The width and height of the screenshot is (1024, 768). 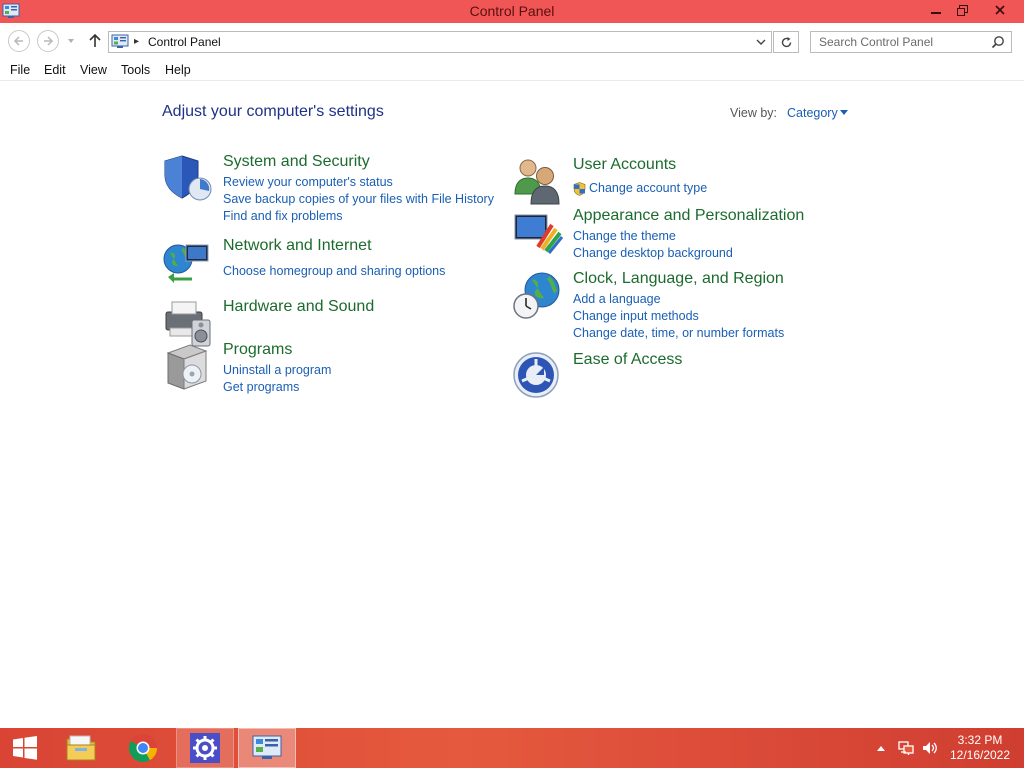 I want to click on gear-icon, so click(x=205, y=748).